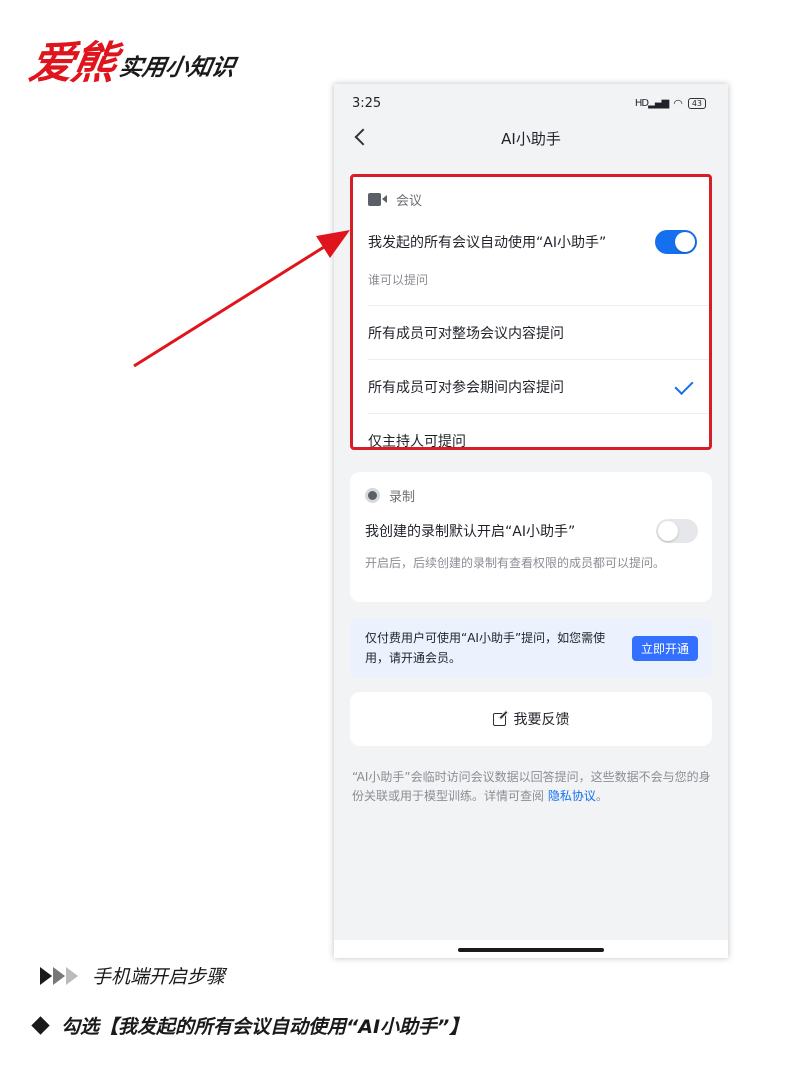 The height and width of the screenshot is (1069, 800). Describe the element at coordinates (40, 1025) in the screenshot. I see `diamond-bullet-icon` at that location.